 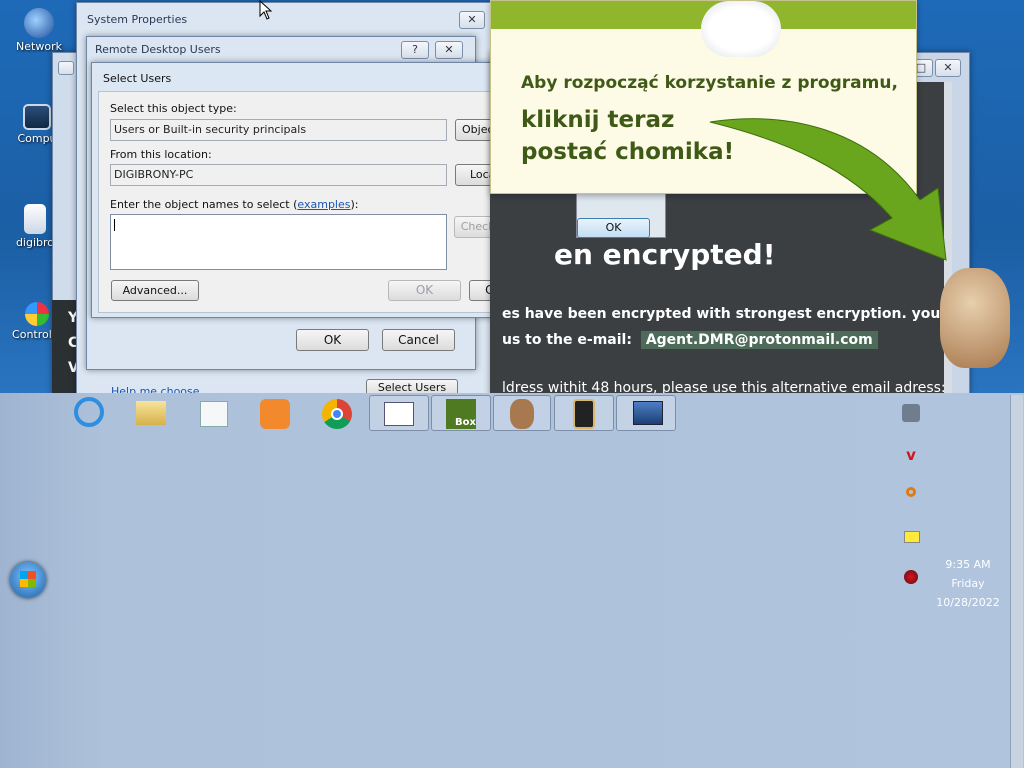 What do you see at coordinates (37, 314) in the screenshot?
I see `control-panel-icon` at bounding box center [37, 314].